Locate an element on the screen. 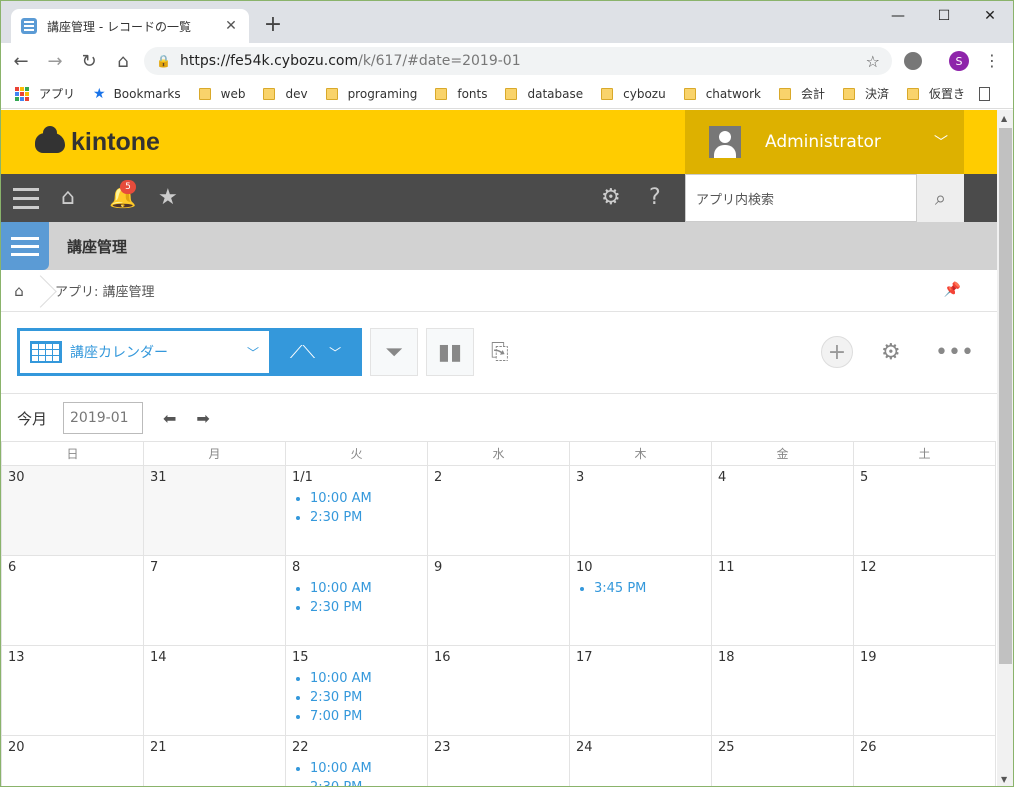  bookmark-folder-database: database is located at coordinates (544, 94).